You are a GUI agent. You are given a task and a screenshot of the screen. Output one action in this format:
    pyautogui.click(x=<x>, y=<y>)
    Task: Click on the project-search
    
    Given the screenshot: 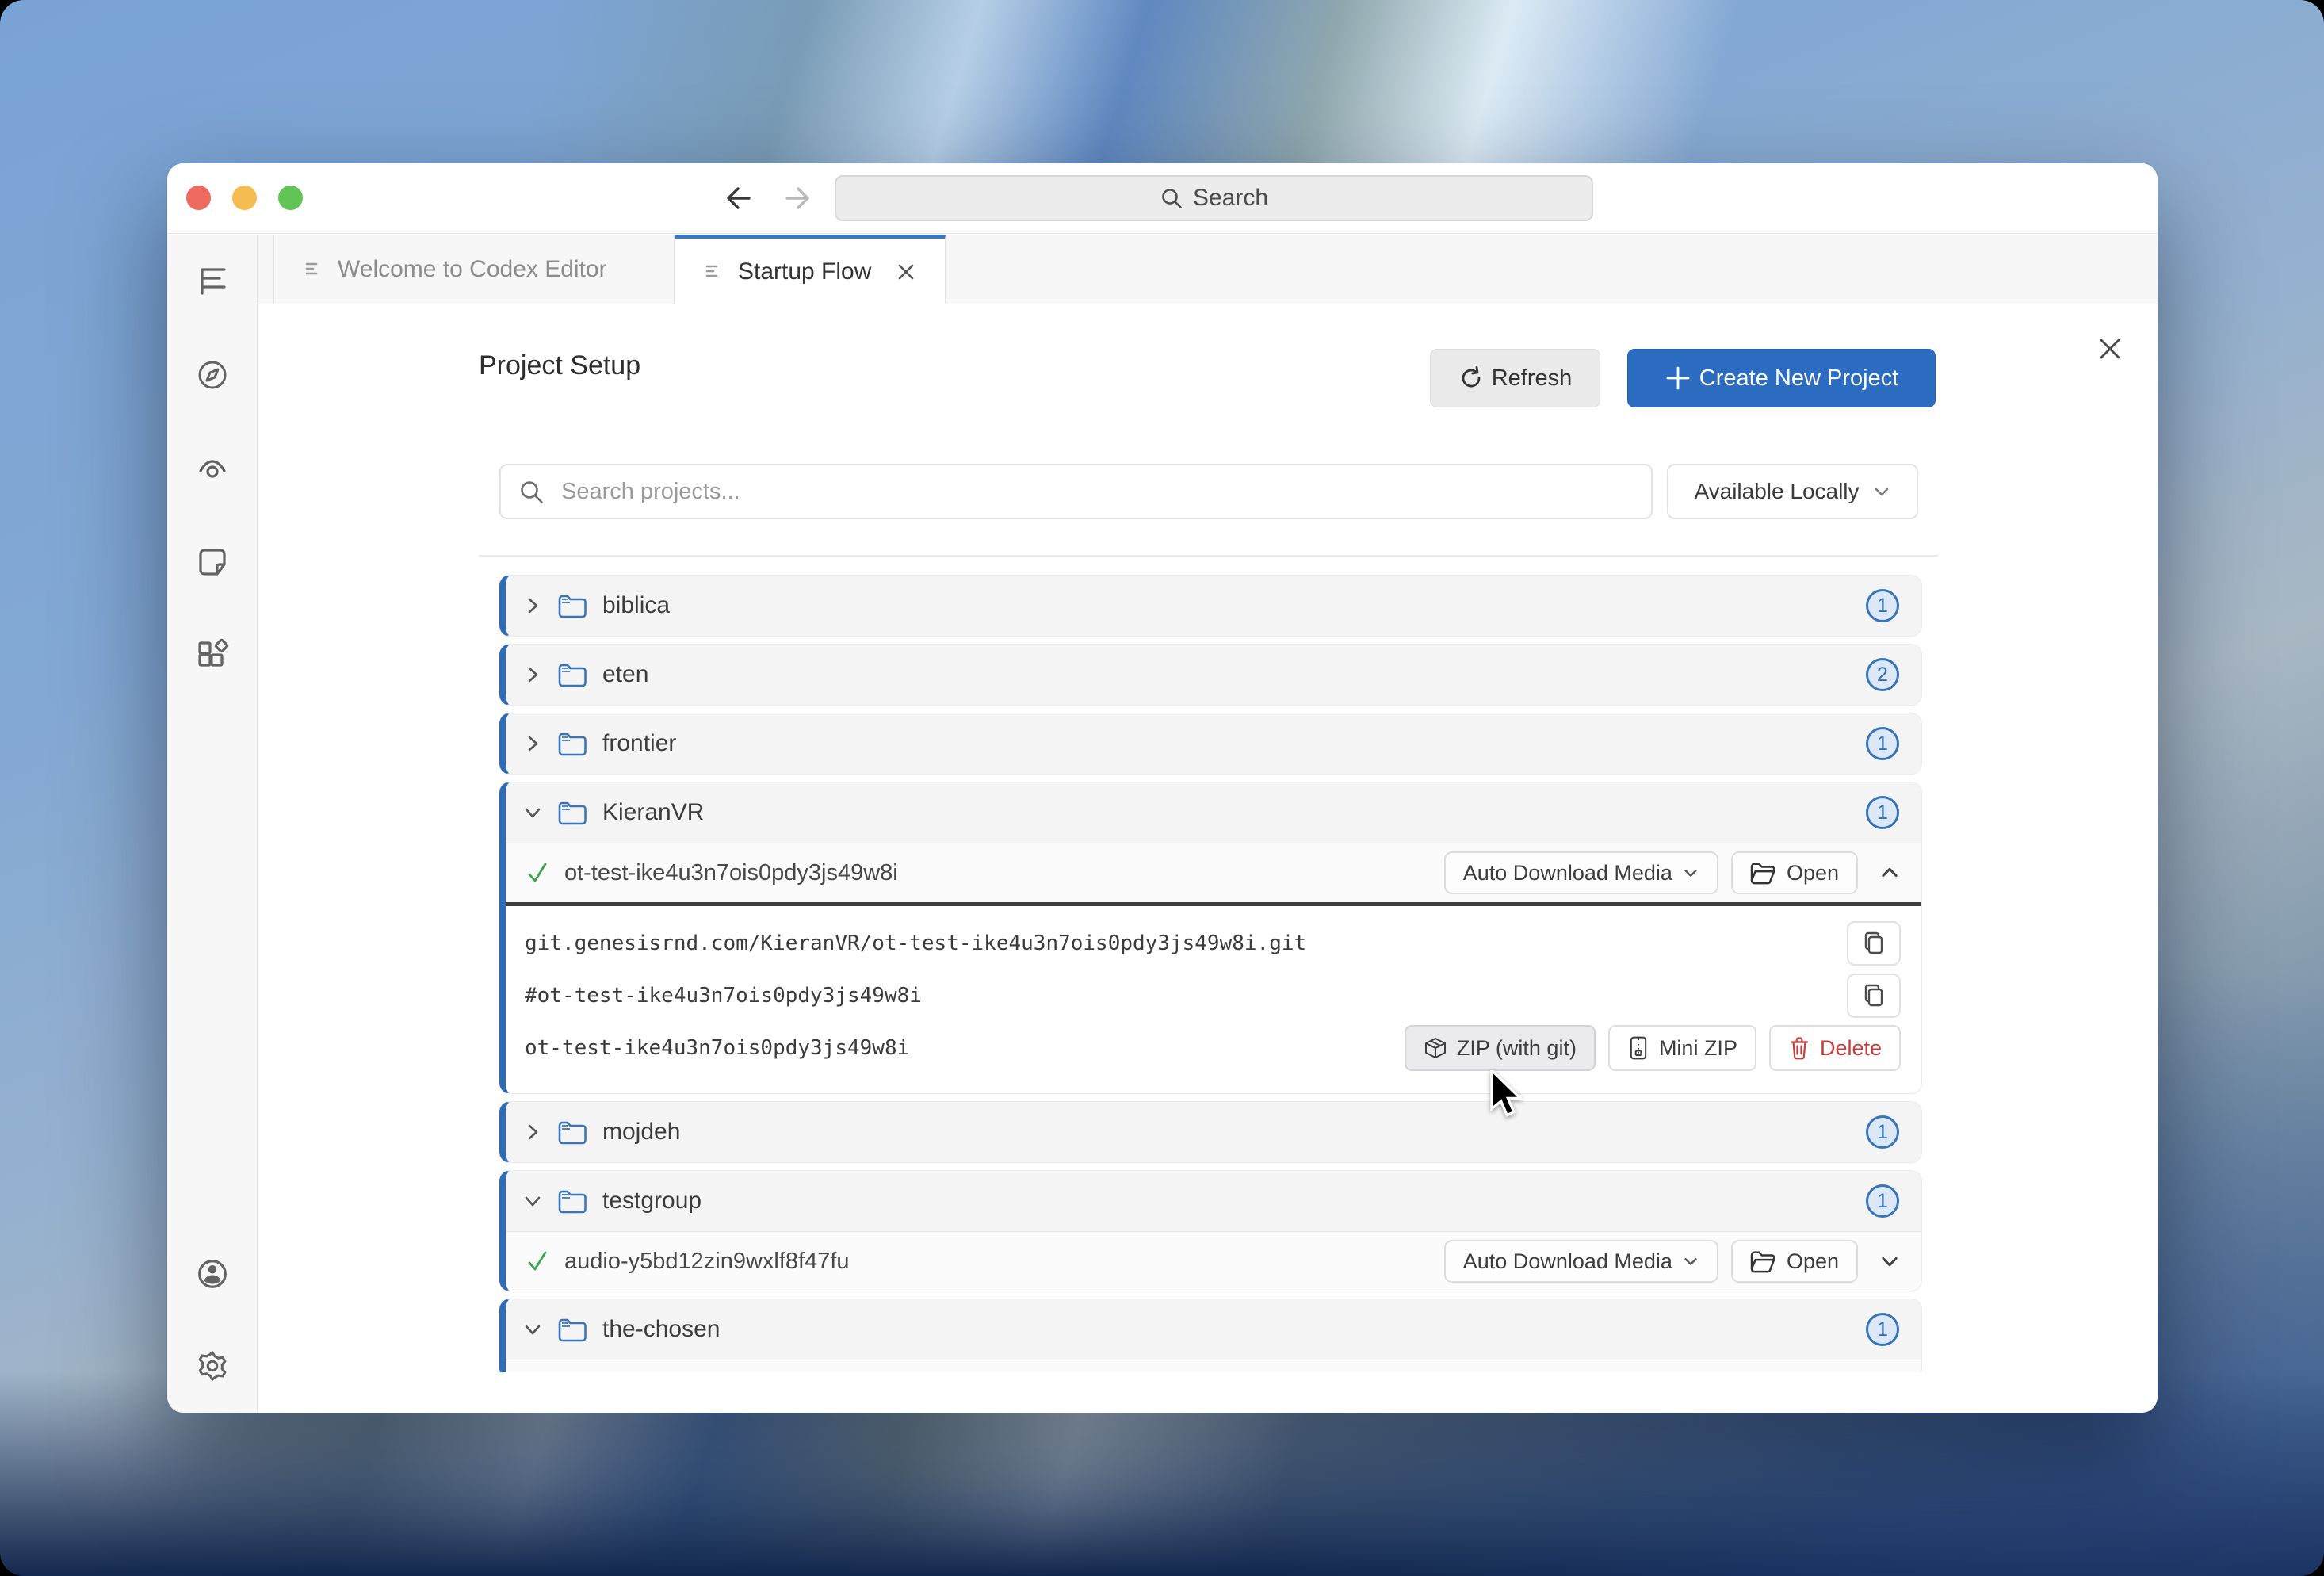 What is the action you would take?
    pyautogui.click(x=1076, y=491)
    